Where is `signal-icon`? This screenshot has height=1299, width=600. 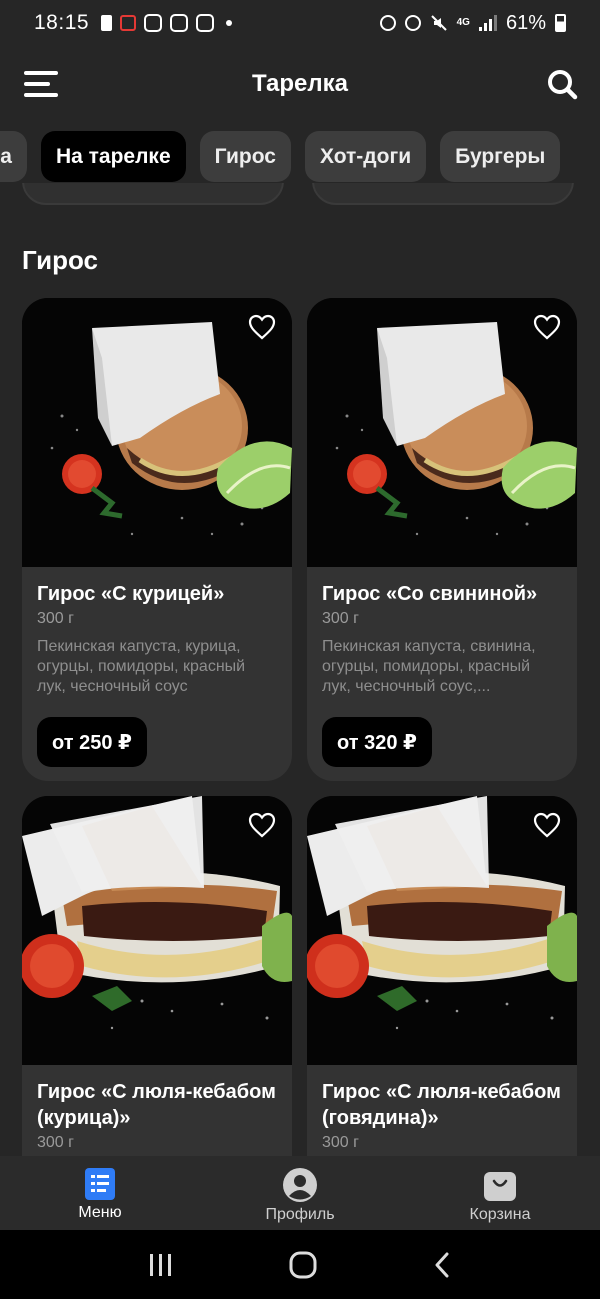
signal-icon is located at coordinates (487, 23).